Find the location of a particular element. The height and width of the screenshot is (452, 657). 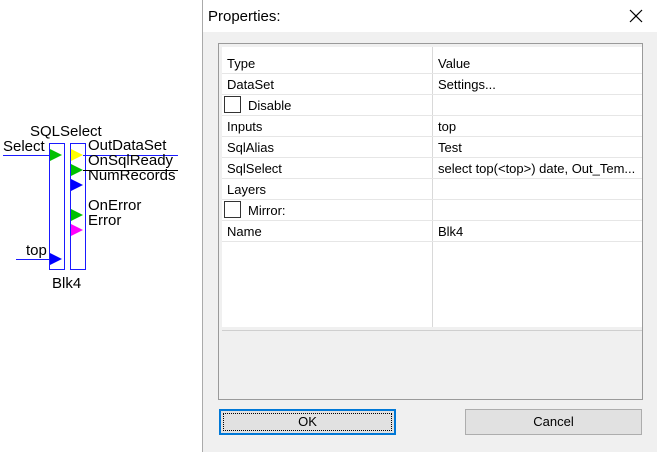

output-label-outdataset: OutDataSet is located at coordinates (127, 145).